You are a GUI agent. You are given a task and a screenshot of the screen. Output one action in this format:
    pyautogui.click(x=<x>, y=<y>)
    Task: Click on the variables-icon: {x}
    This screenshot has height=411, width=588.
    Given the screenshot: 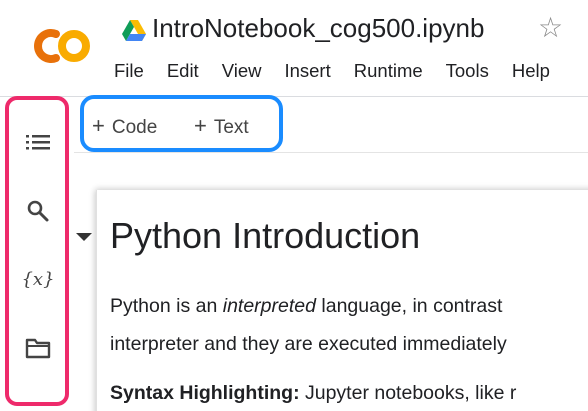 What is the action you would take?
    pyautogui.click(x=38, y=279)
    